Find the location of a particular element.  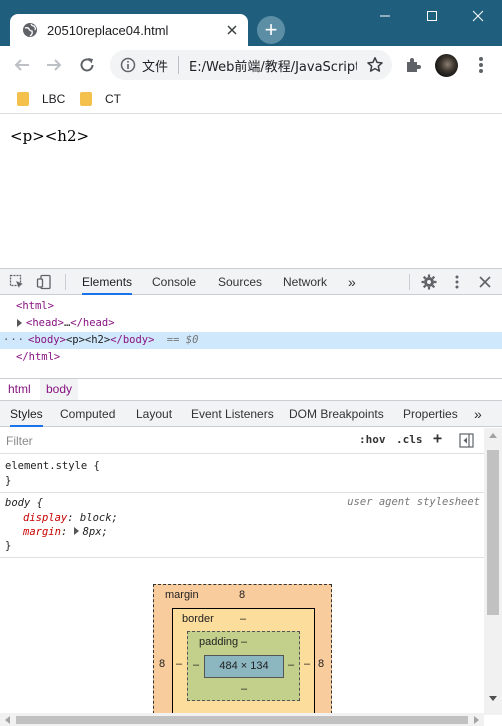

devtools-tabbar: Elements Console Sources Network » is located at coordinates (251, 282).